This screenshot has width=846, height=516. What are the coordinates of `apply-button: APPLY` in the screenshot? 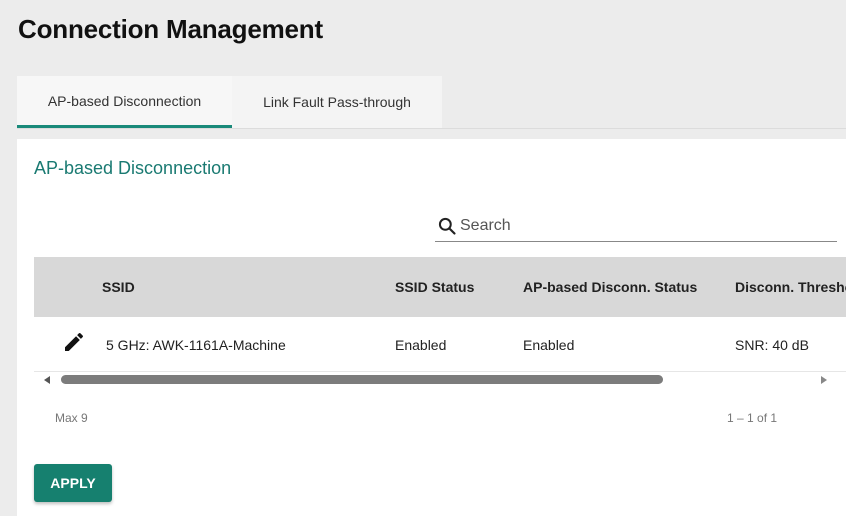 It's located at (73, 483).